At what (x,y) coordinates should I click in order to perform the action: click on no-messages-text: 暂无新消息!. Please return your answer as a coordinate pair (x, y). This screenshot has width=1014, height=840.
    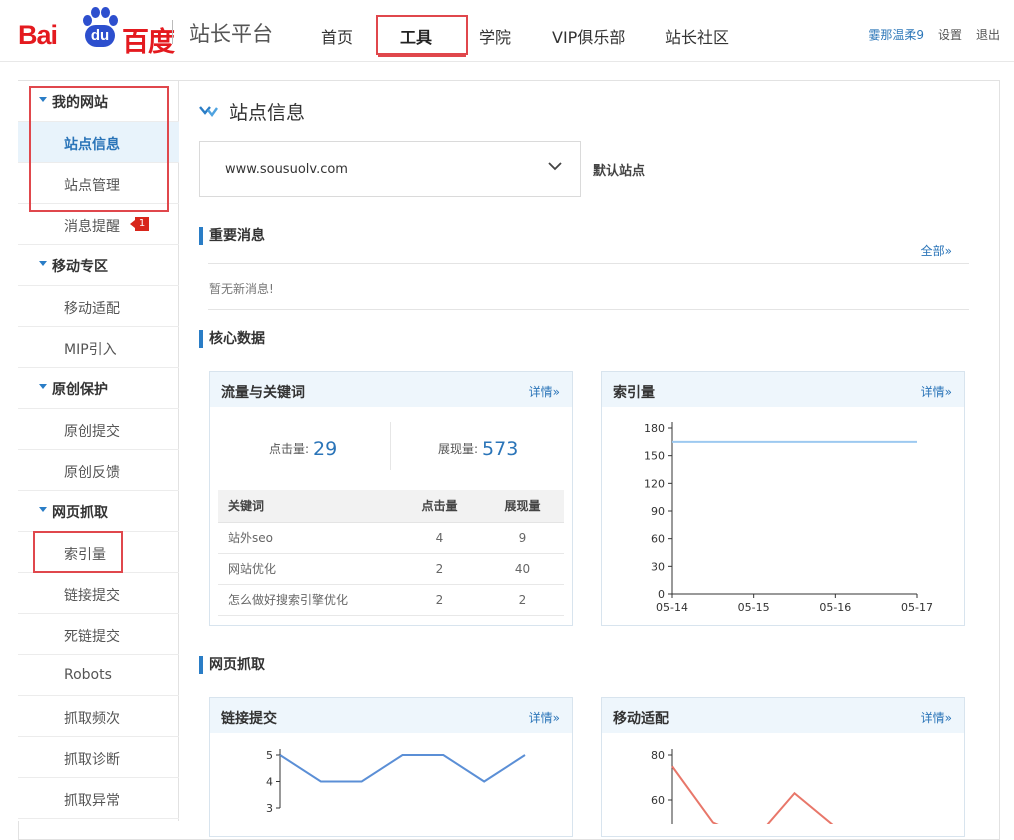
    Looking at the image, I should click on (241, 289).